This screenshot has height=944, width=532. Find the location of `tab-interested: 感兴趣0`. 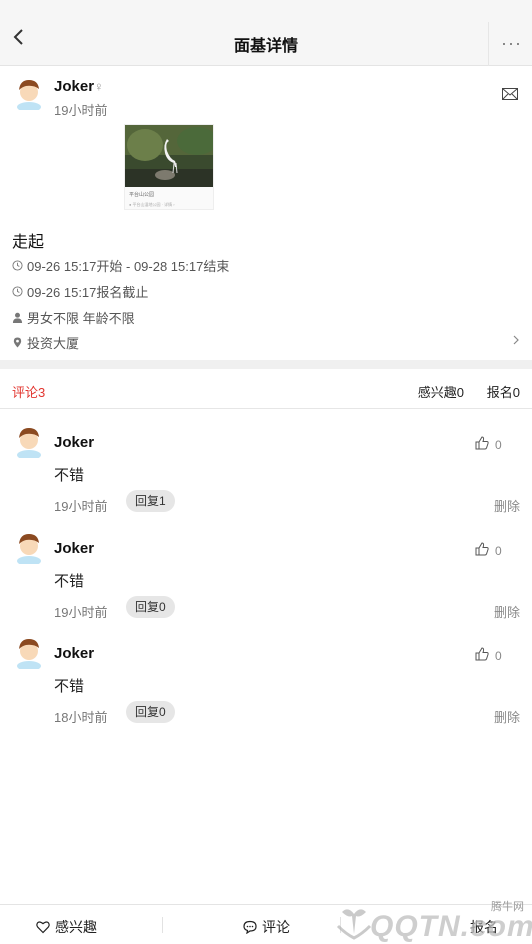

tab-interested: 感兴趣0 is located at coordinates (441, 391).